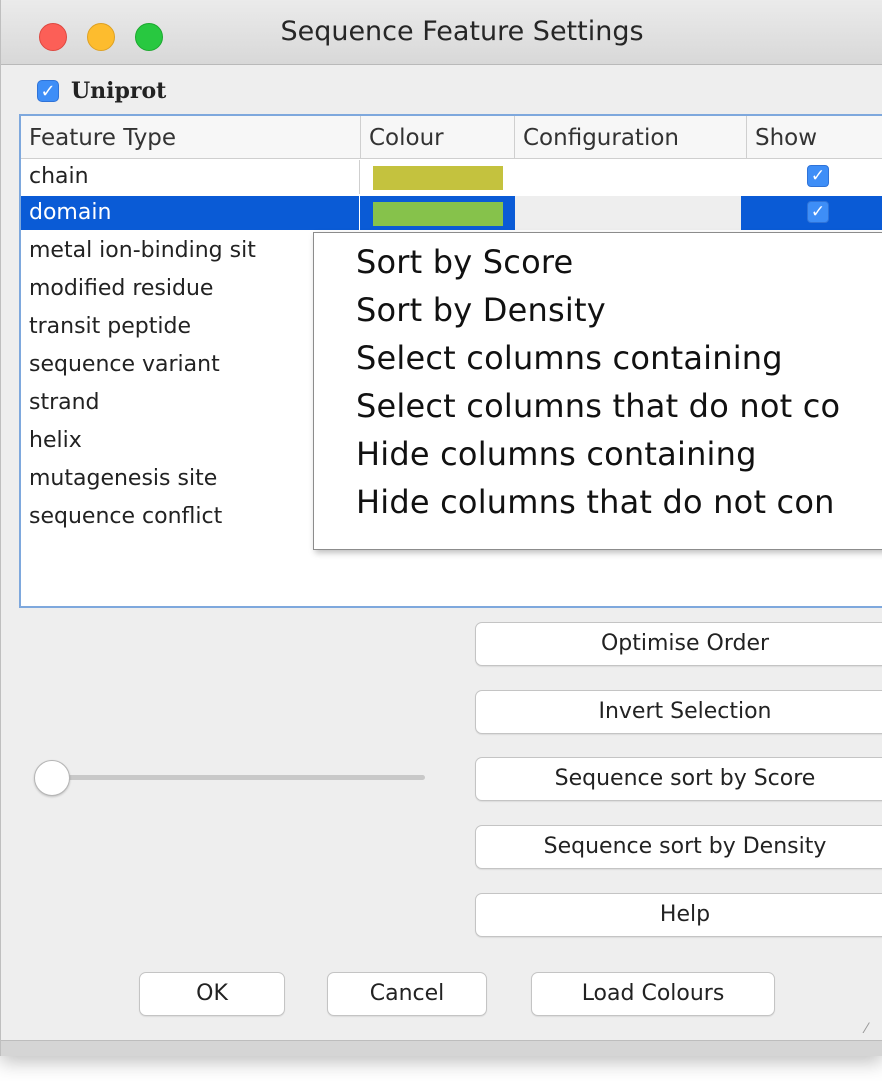  I want to click on feature-type-cell: mutagenesis site, so click(123, 478).